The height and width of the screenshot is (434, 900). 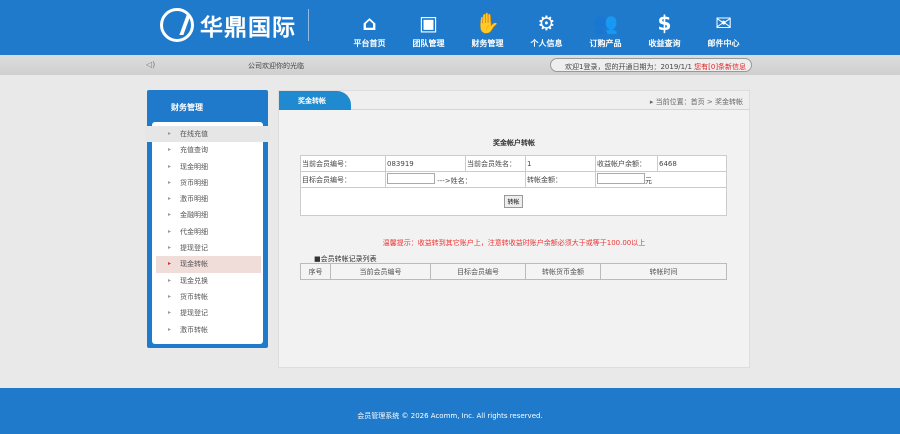 What do you see at coordinates (664, 43) in the screenshot?
I see `nav-label: 收益查询` at bounding box center [664, 43].